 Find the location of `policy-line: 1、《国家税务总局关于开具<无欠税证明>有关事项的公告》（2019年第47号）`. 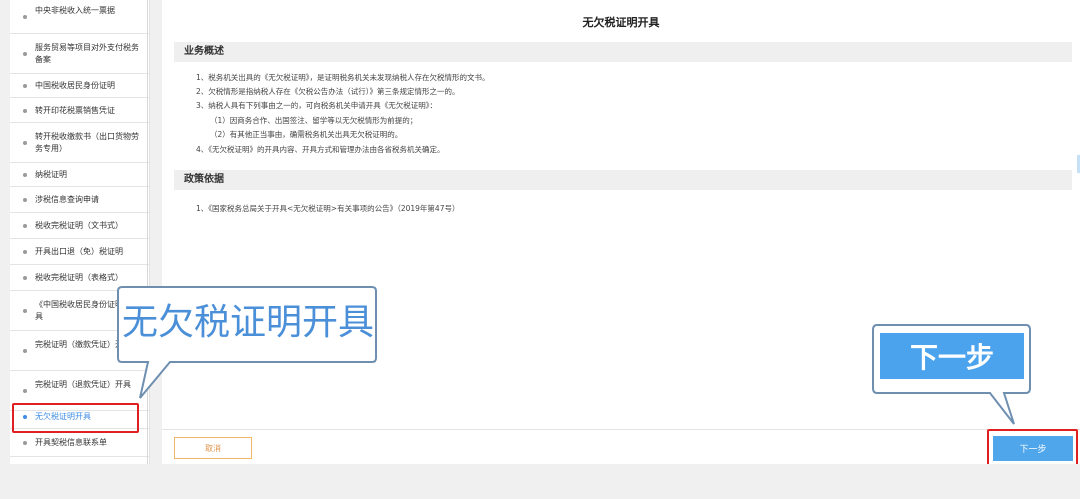

policy-line: 1、《国家税务总局关于开具<无欠税证明>有关事项的公告》（2019年第47号） is located at coordinates (328, 208).